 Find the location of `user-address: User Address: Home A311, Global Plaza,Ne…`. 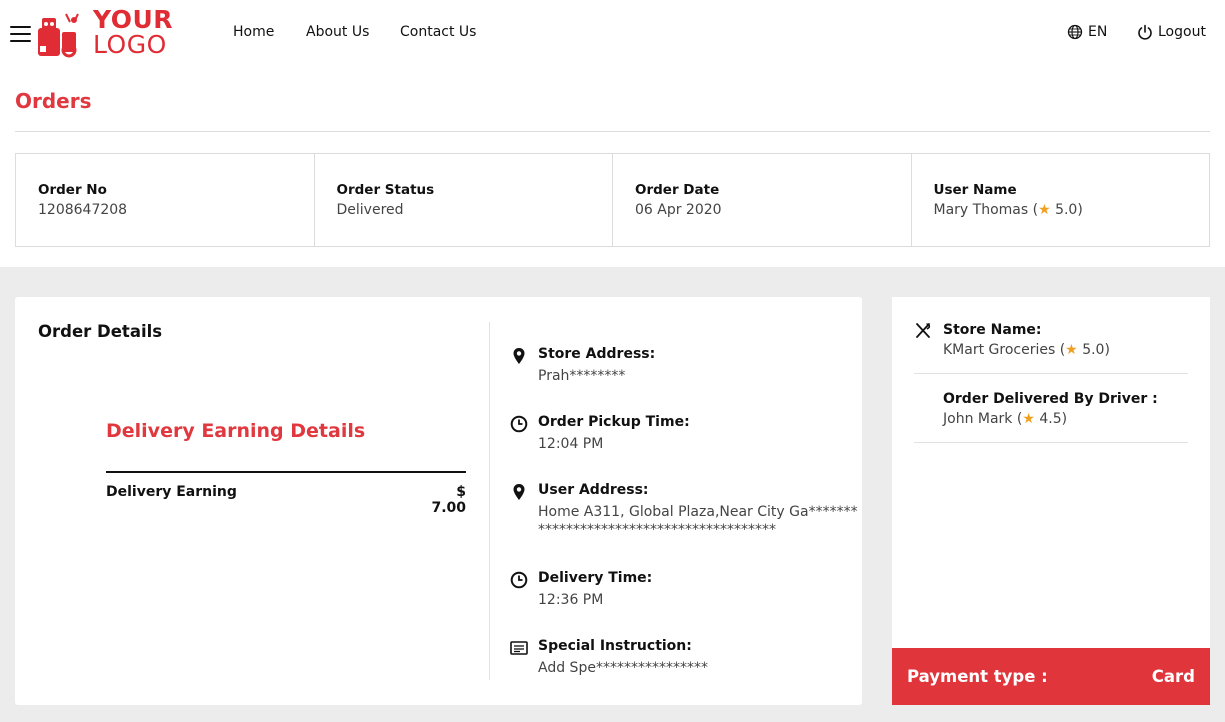

user-address: User Address: Home A311, Global Plaza,Ne… is located at coordinates (689, 510).